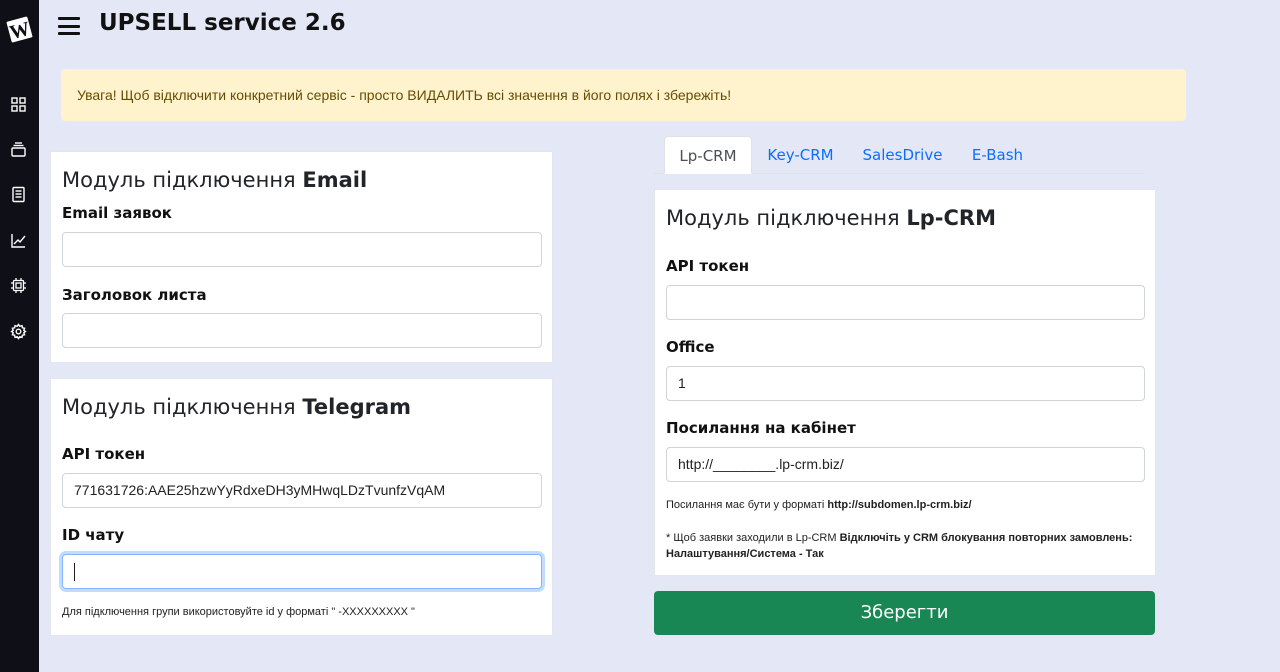 Image resolution: width=1280 pixels, height=672 pixels. What do you see at coordinates (74, 572) in the screenshot?
I see `text-caret` at bounding box center [74, 572].